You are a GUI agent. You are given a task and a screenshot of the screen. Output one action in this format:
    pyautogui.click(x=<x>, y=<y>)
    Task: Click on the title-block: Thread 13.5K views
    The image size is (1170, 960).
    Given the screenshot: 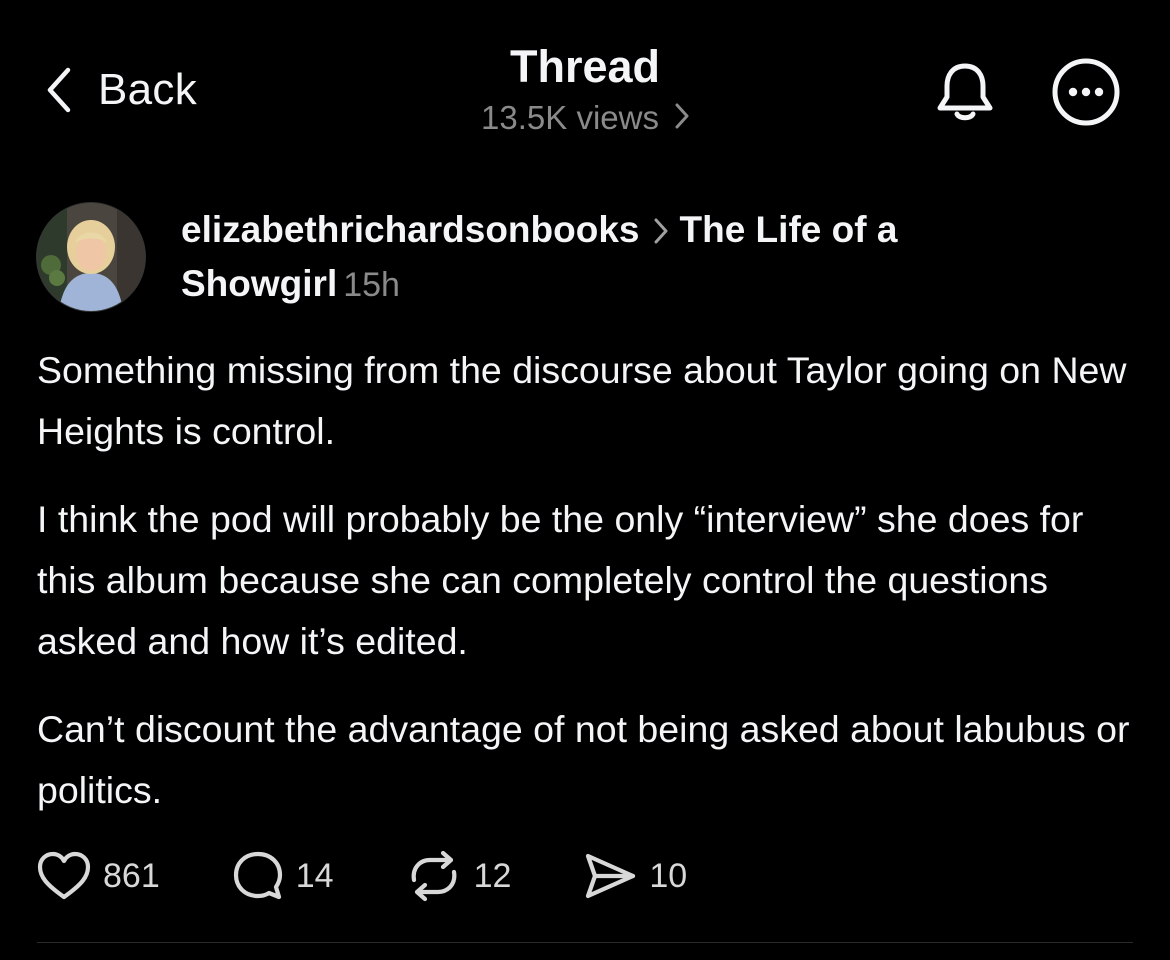 What is the action you would take?
    pyautogui.click(x=585, y=89)
    